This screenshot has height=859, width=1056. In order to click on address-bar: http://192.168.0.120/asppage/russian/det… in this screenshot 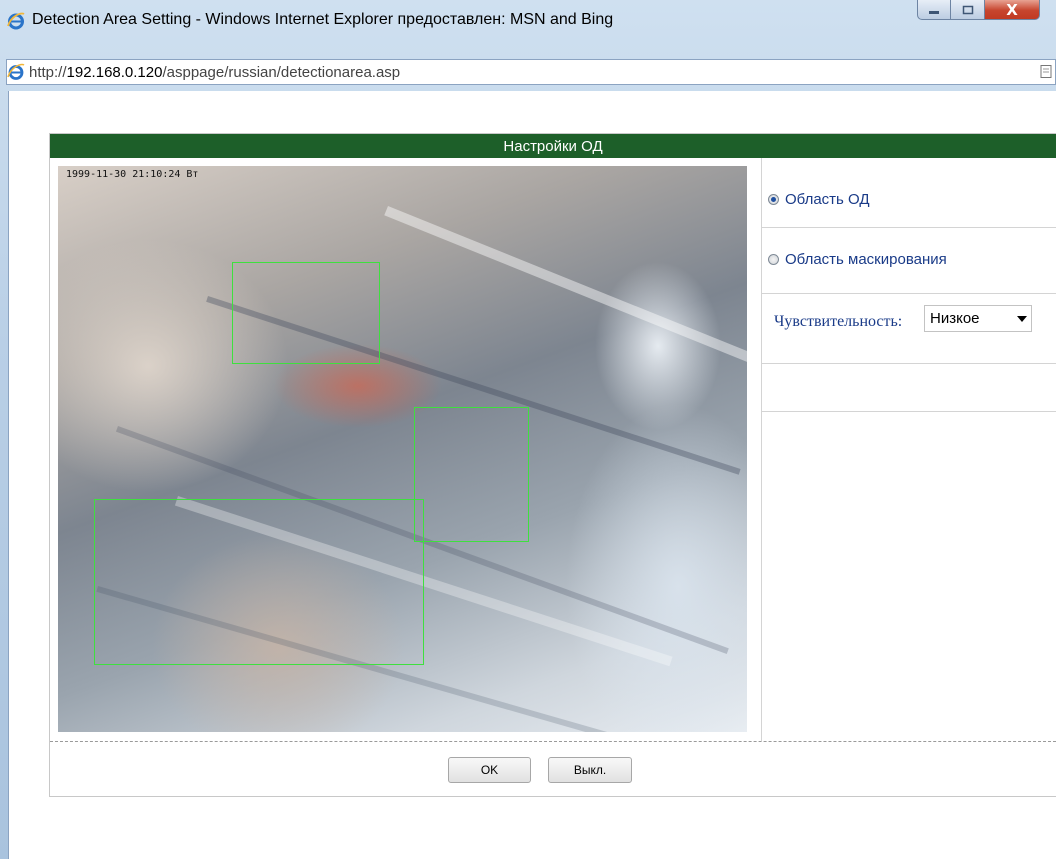, I will do `click(531, 72)`.